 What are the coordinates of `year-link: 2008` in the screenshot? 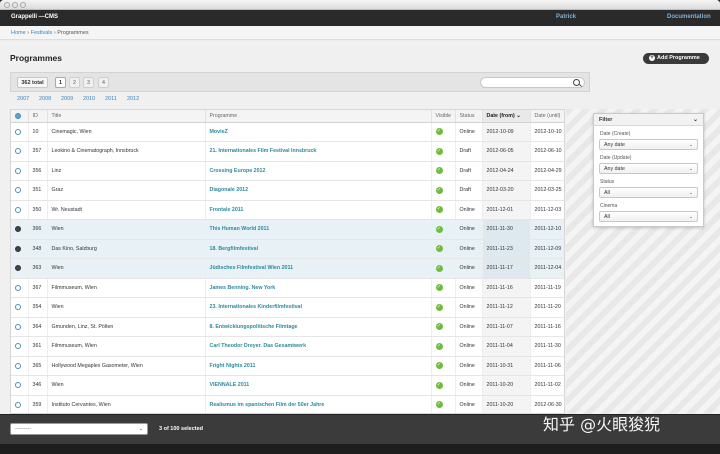 It's located at (45, 99).